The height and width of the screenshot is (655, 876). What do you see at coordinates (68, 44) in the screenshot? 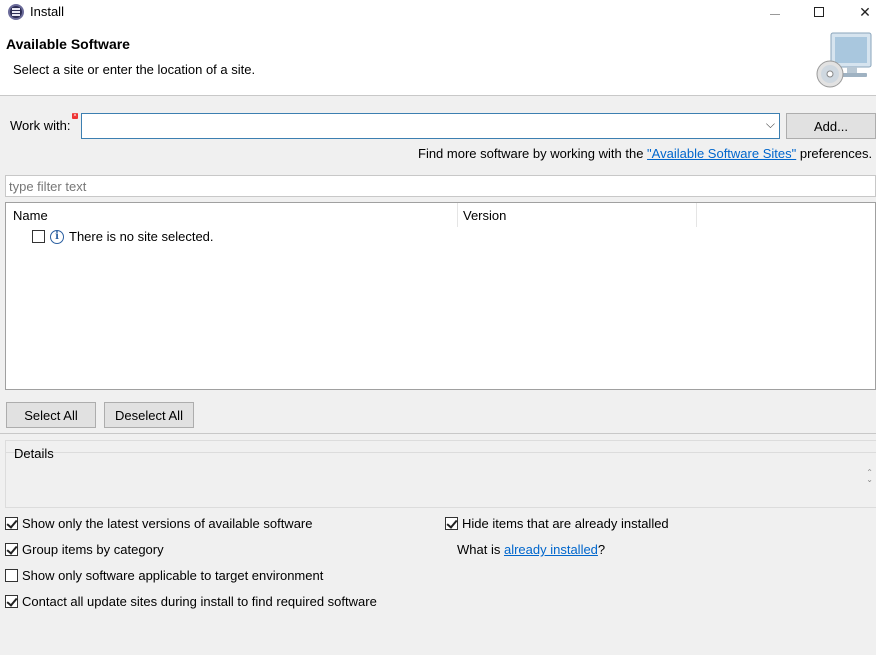
I see `page-title: Available Software` at bounding box center [68, 44].